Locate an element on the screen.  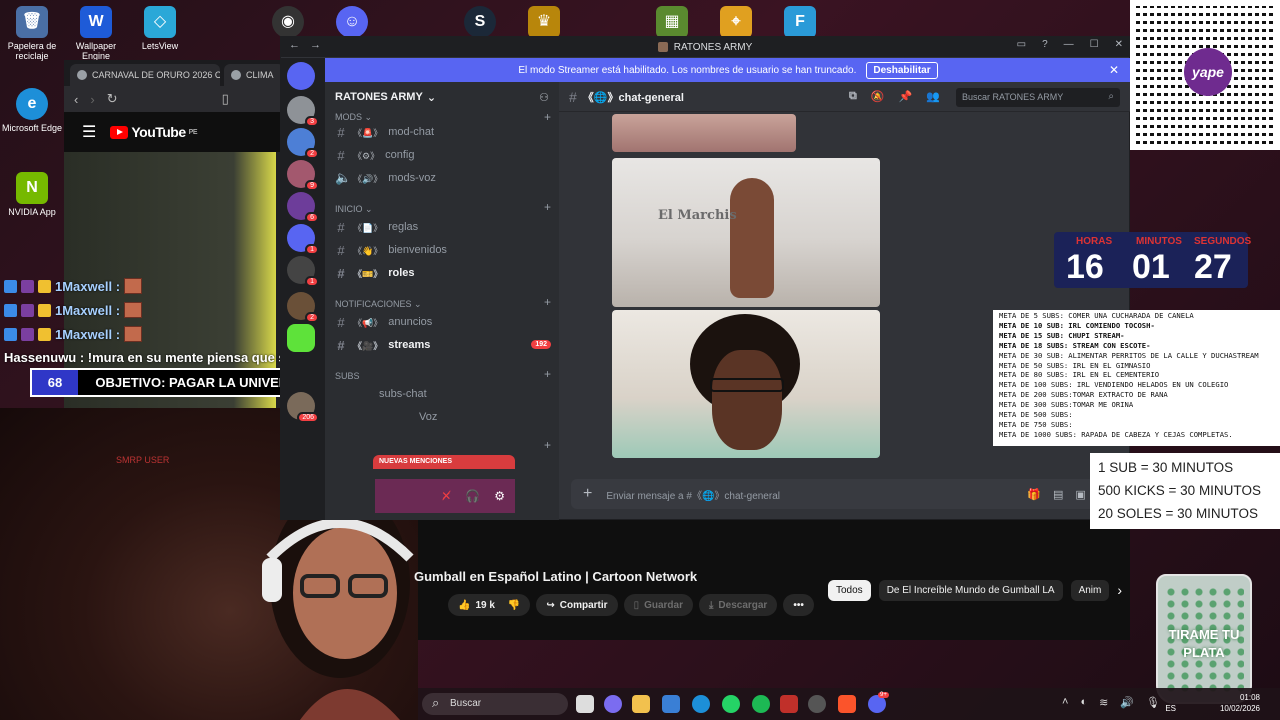
close-banner-icon: ✕ is located at coordinates (1114, 70).